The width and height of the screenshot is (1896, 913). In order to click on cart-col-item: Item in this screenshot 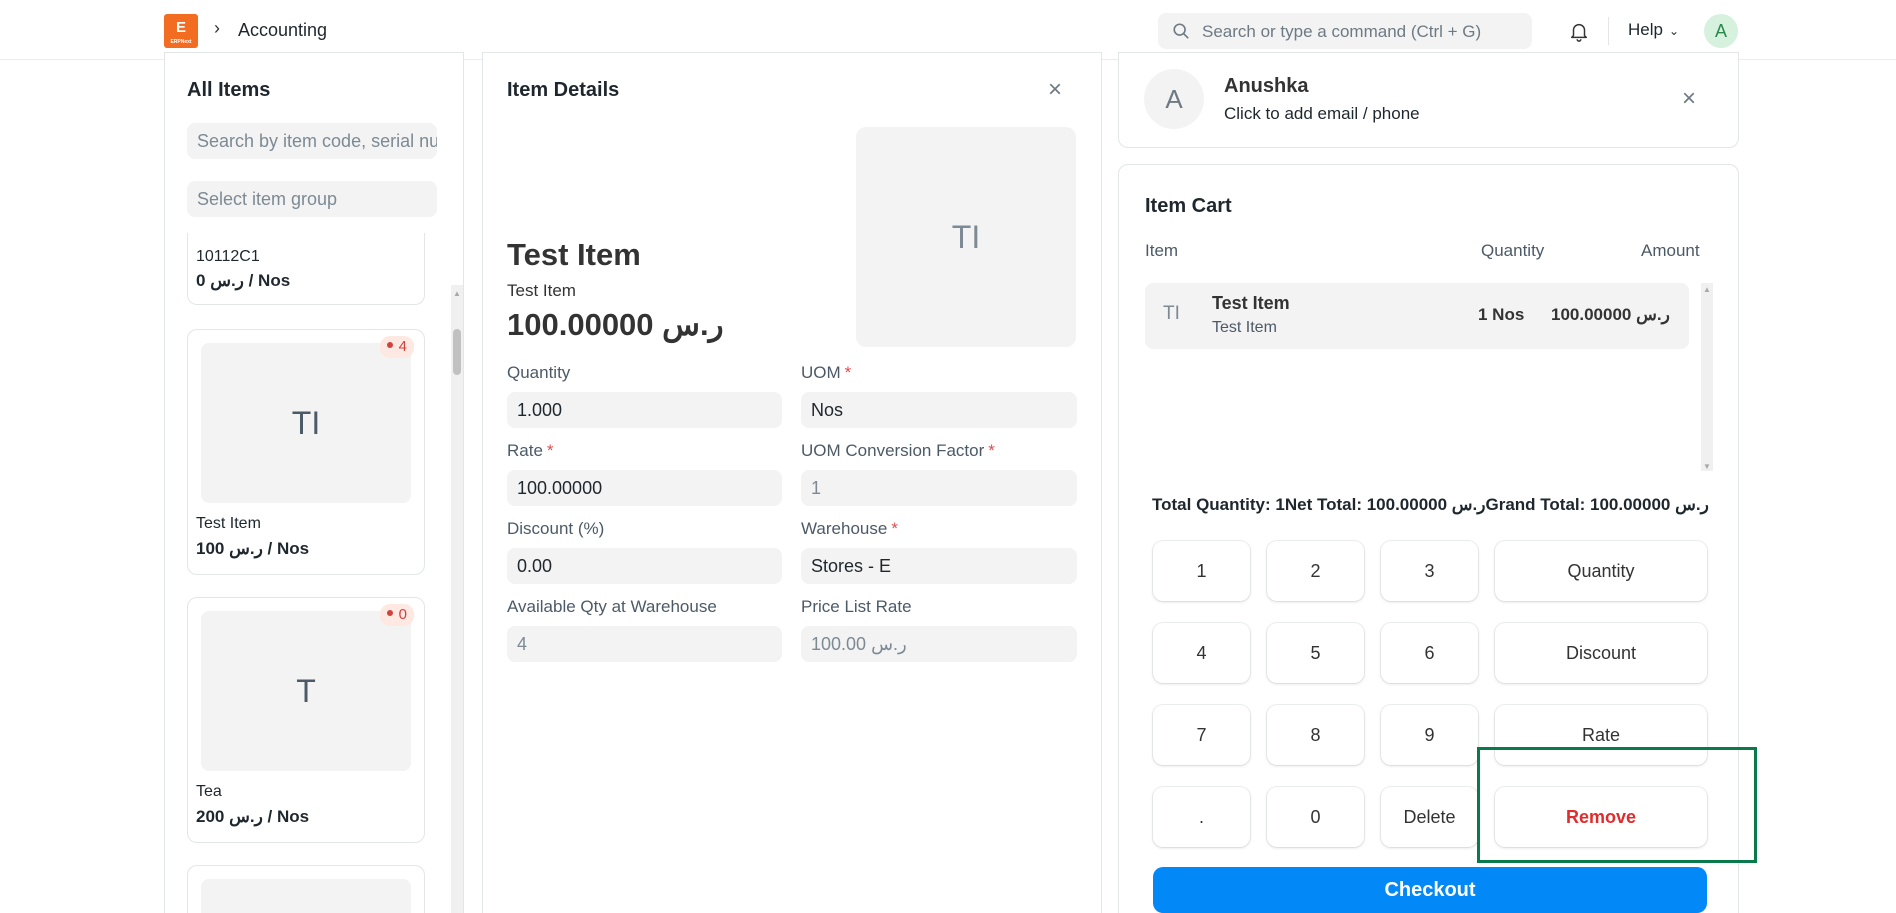, I will do `click(1162, 250)`.